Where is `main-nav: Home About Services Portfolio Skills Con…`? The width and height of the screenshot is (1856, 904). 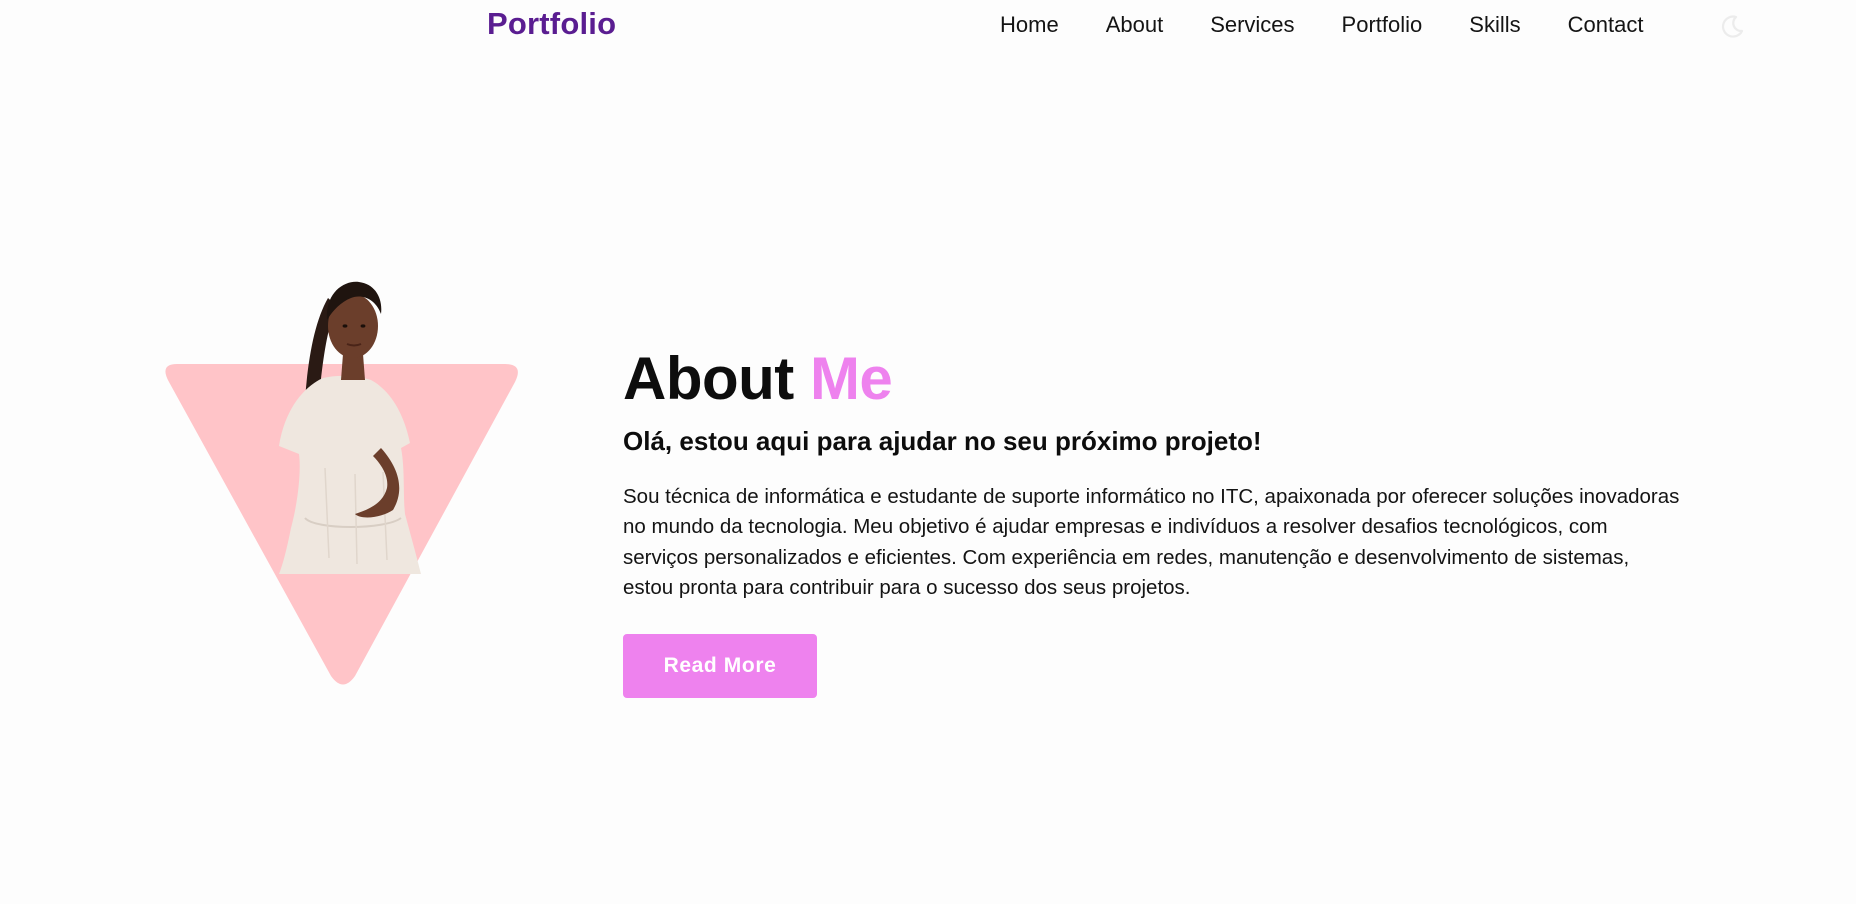
main-nav: Home About Services Portfolio Skills Con… is located at coordinates (1321, 25).